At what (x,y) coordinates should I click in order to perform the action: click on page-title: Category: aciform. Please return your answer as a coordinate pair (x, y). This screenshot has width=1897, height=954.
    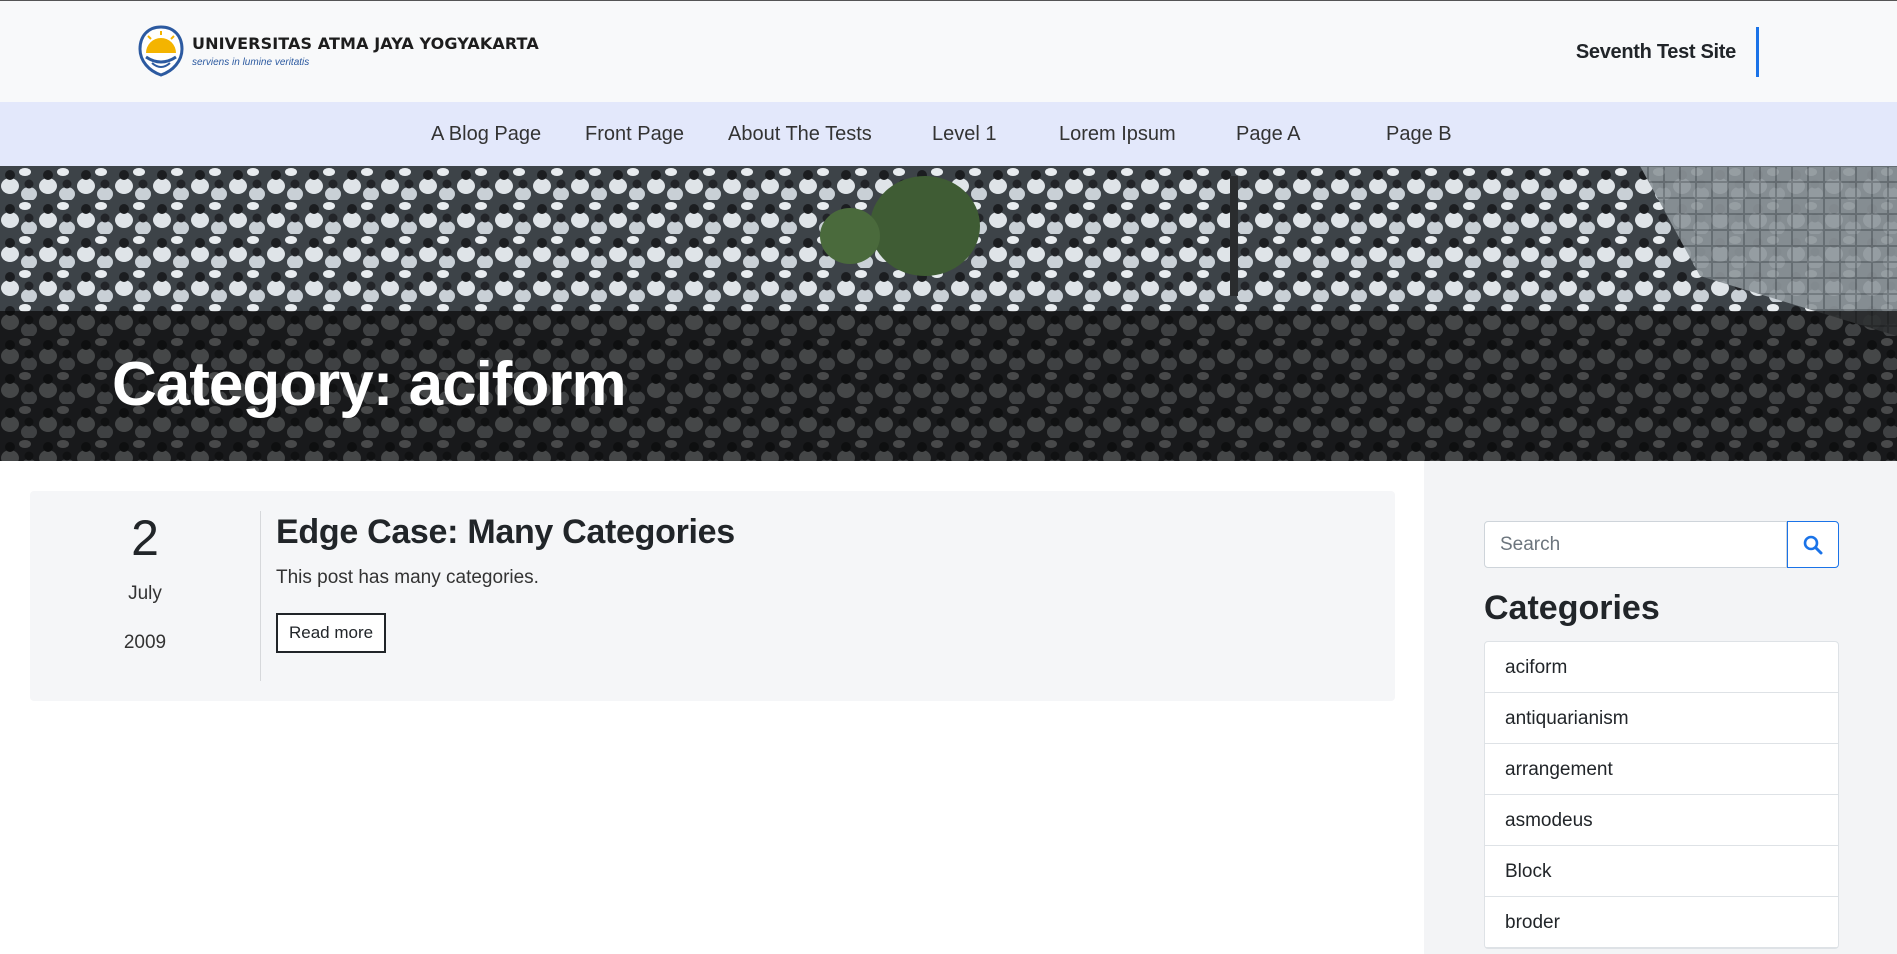
    Looking at the image, I should click on (369, 384).